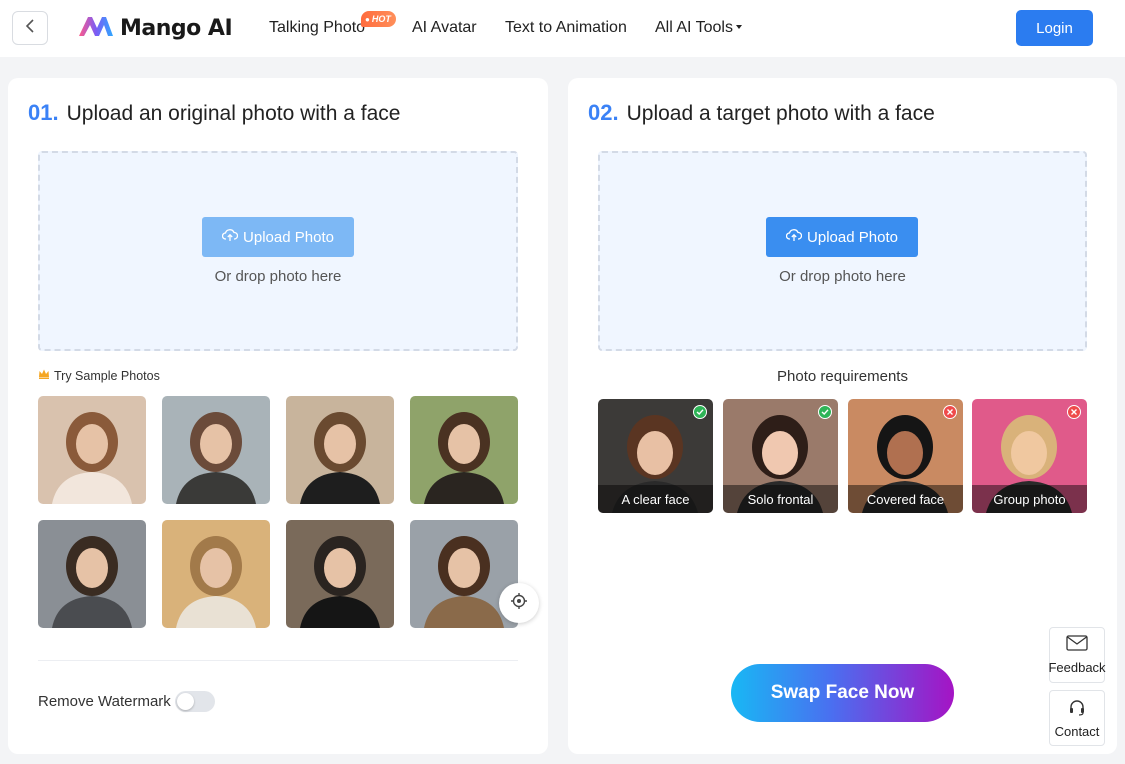  I want to click on original-photo-dropzone: Upload Photo Or drop photo here, so click(278, 251).